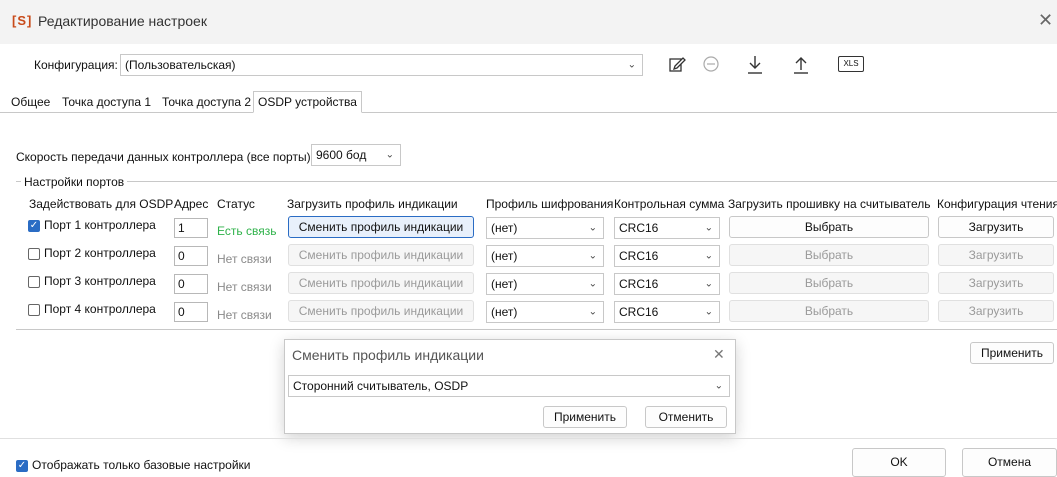 The width and height of the screenshot is (1057, 477). I want to click on speed-value: 9600 бод, so click(341, 155).